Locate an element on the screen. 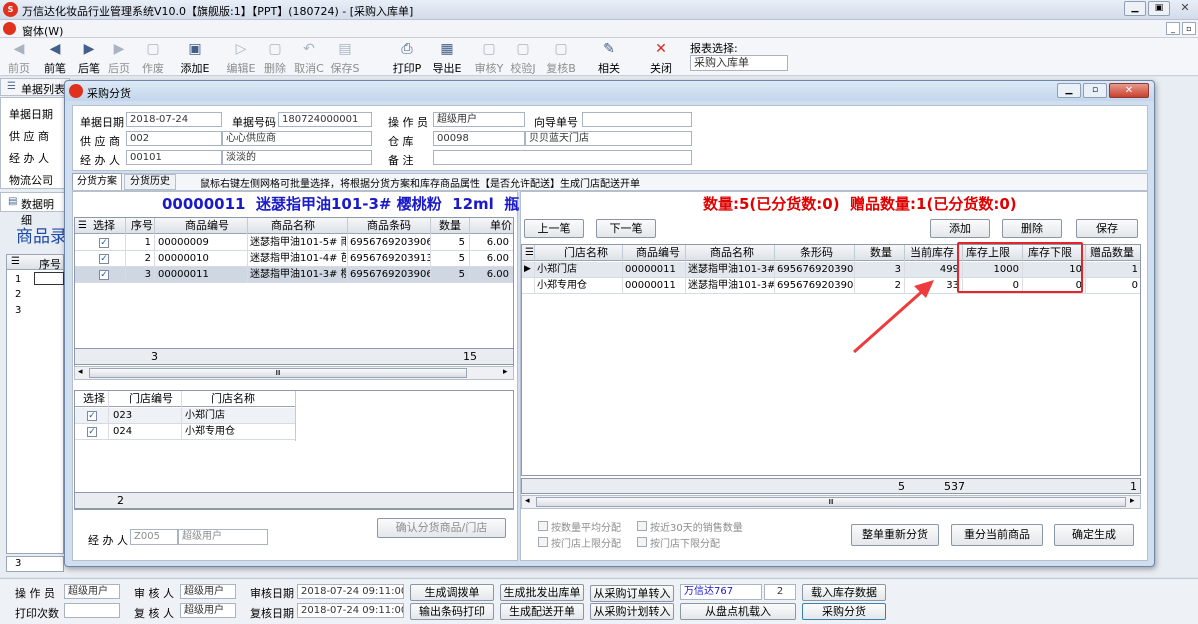 This screenshot has width=1198, height=624. col-qty: 数量 is located at coordinates (450, 225).